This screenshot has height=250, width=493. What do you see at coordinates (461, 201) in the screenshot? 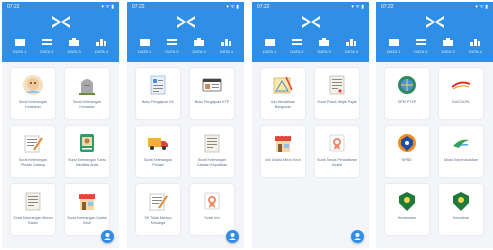
I see `green-emblem-icon` at bounding box center [461, 201].